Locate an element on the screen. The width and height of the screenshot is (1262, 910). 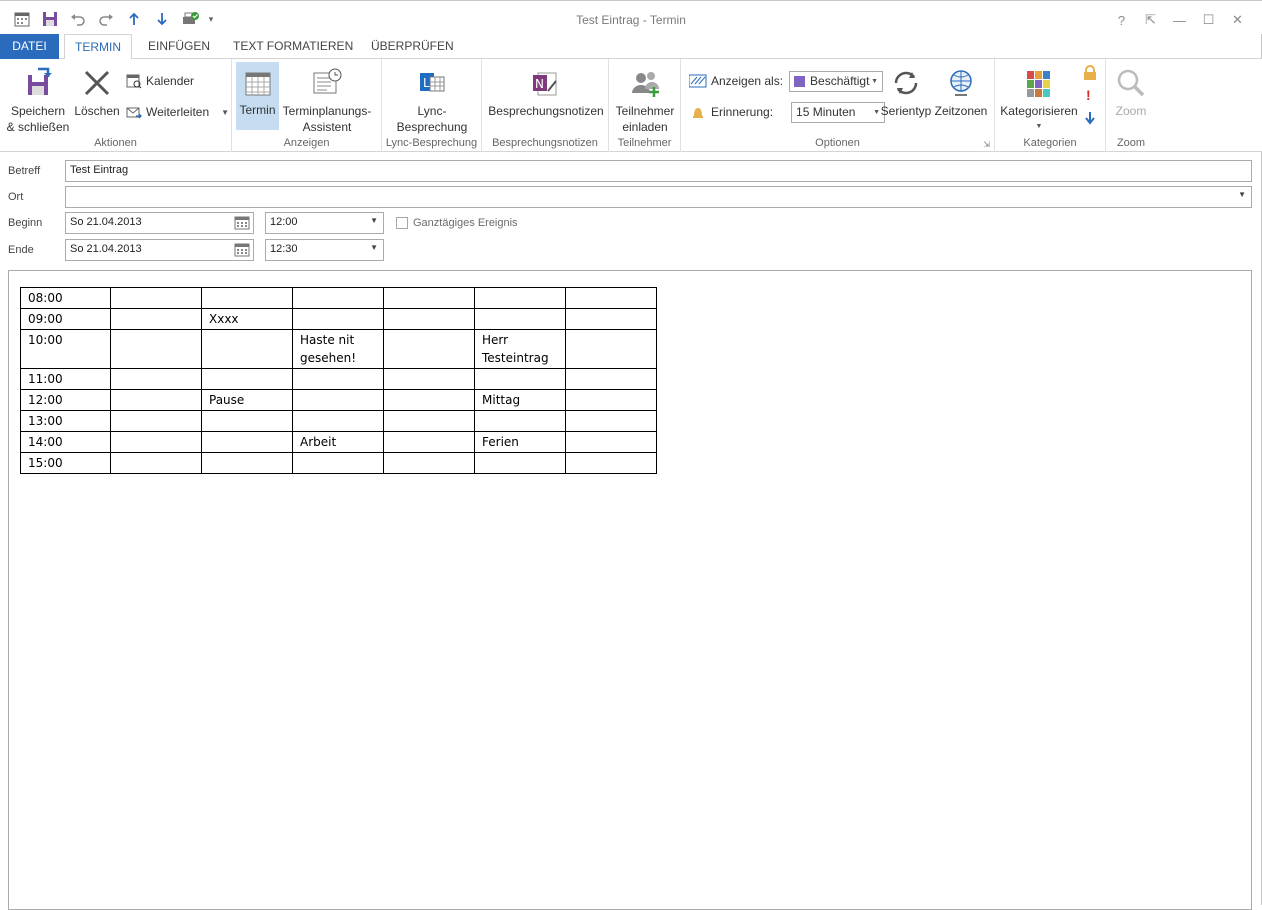
schedule-cell: Mittag is located at coordinates (520, 400).